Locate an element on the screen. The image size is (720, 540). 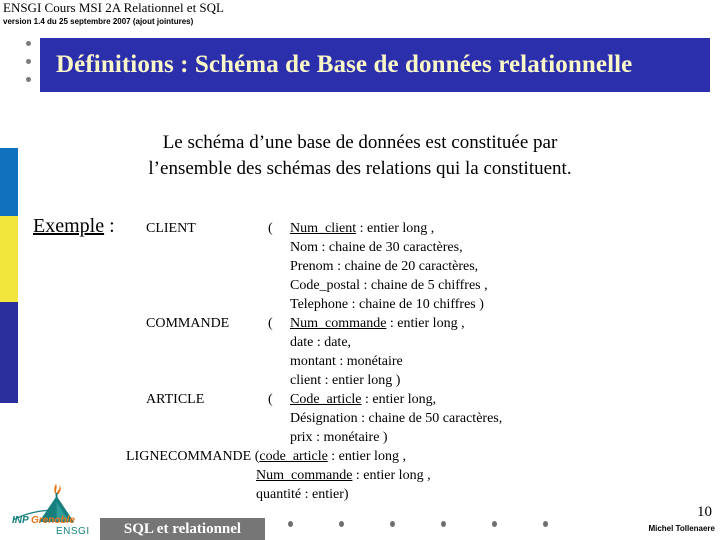
primary-key-attribute-name: Num_client is located at coordinates (323, 228).